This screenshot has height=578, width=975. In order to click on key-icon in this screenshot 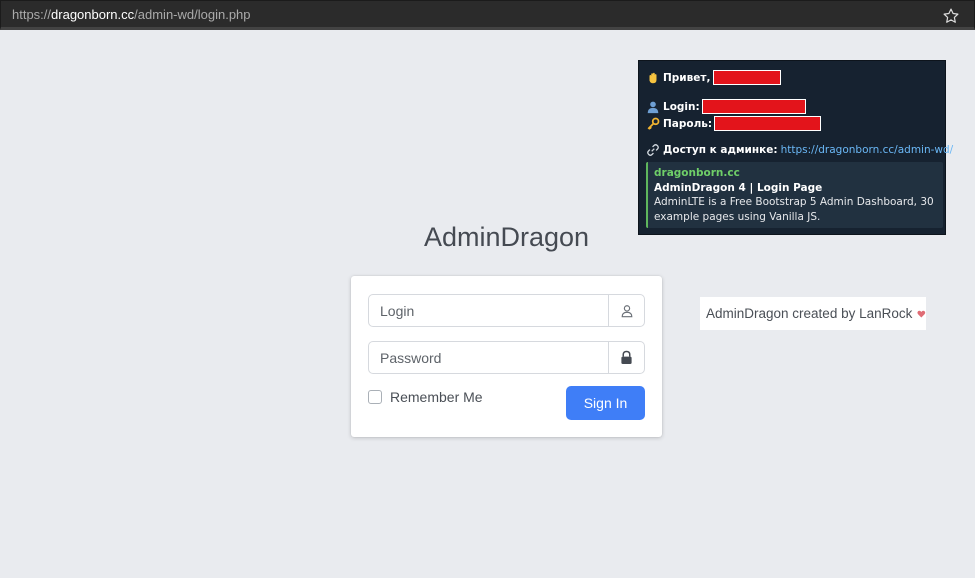, I will do `click(653, 123)`.